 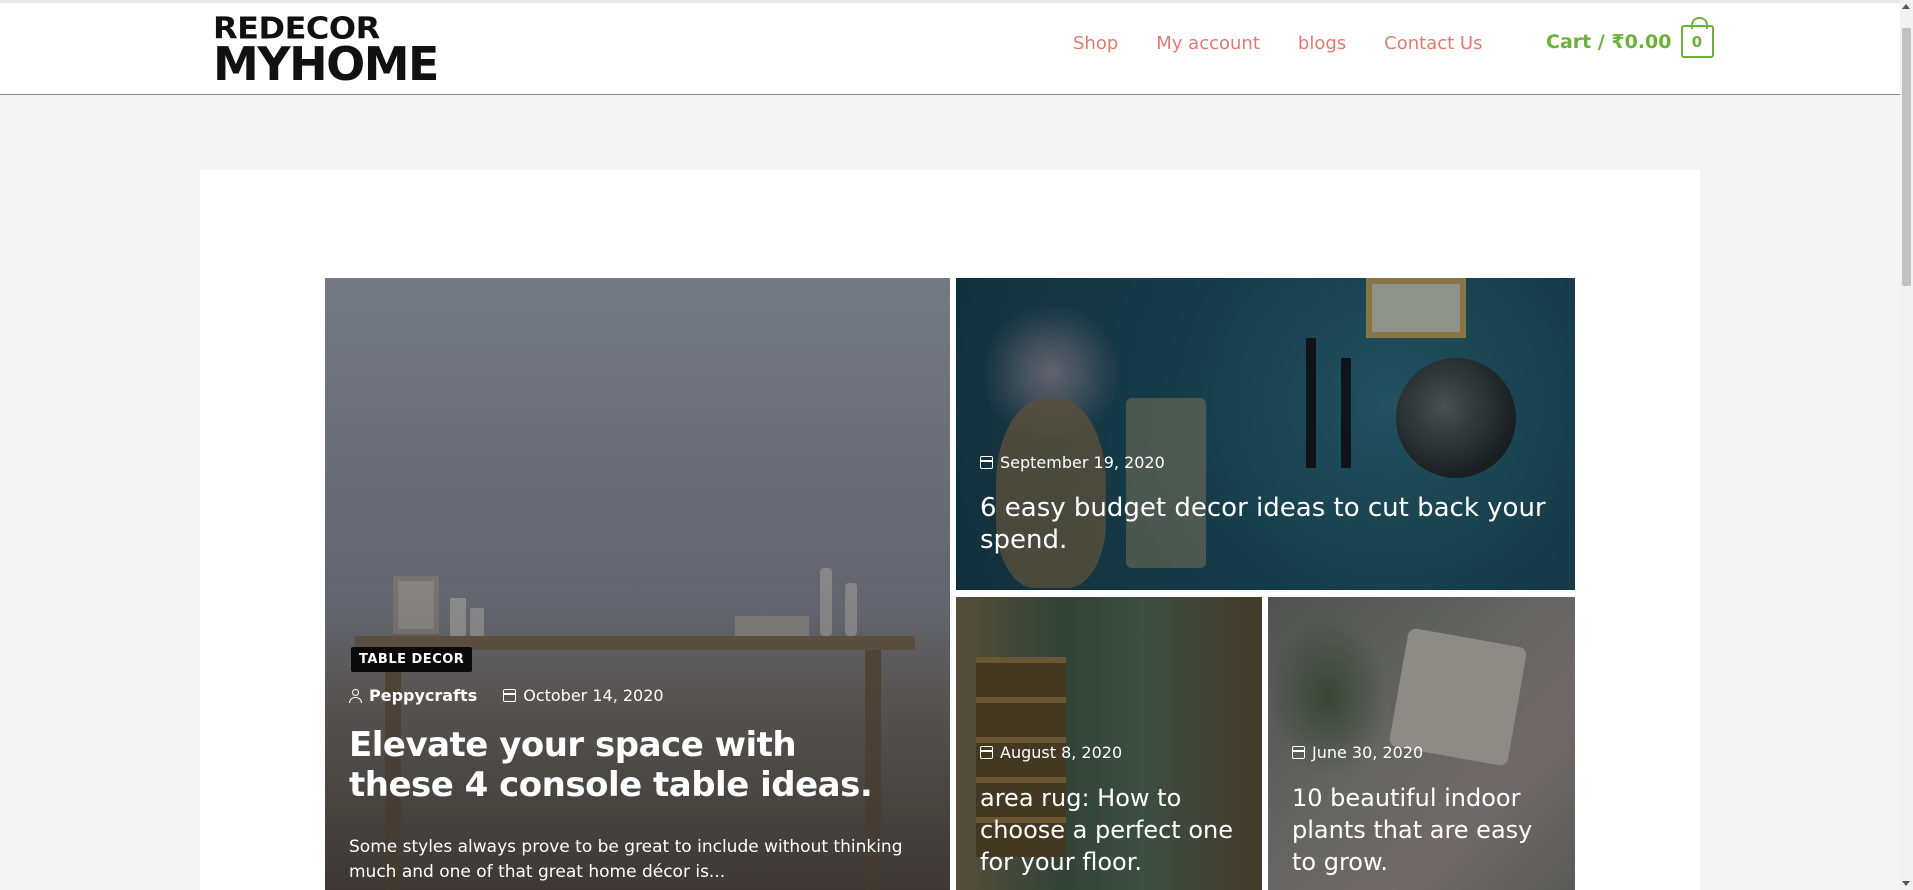 I want to click on shopping-bag-icon: 0, so click(x=1697, y=37).